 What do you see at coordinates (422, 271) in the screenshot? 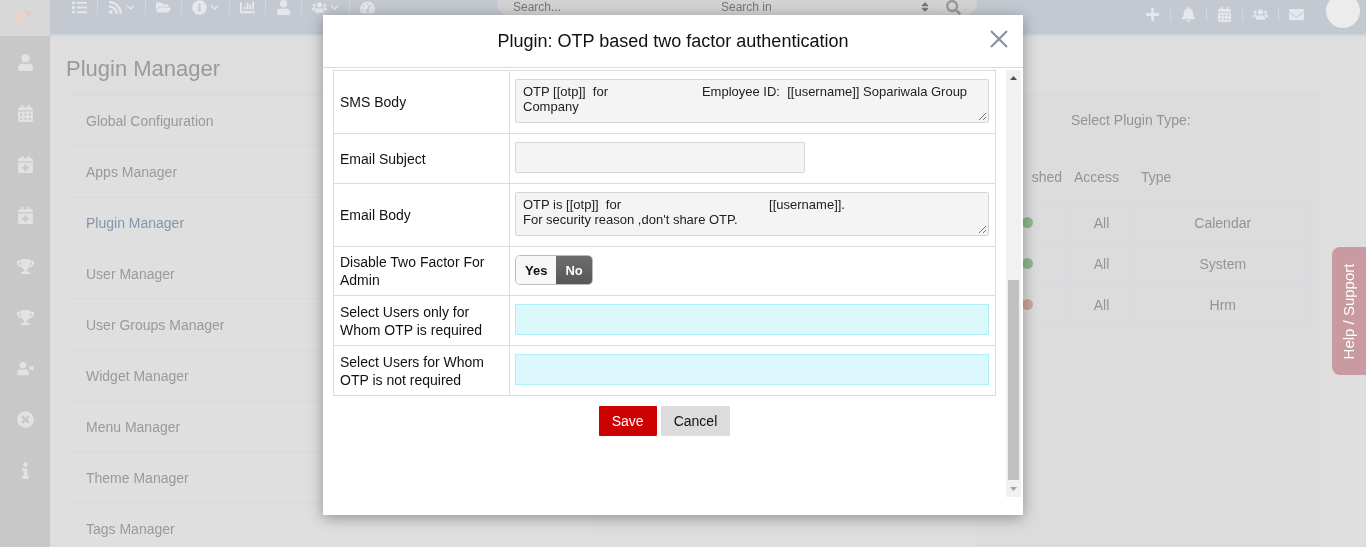
I see `field-label: Disable Two Factor For Admin` at bounding box center [422, 271].